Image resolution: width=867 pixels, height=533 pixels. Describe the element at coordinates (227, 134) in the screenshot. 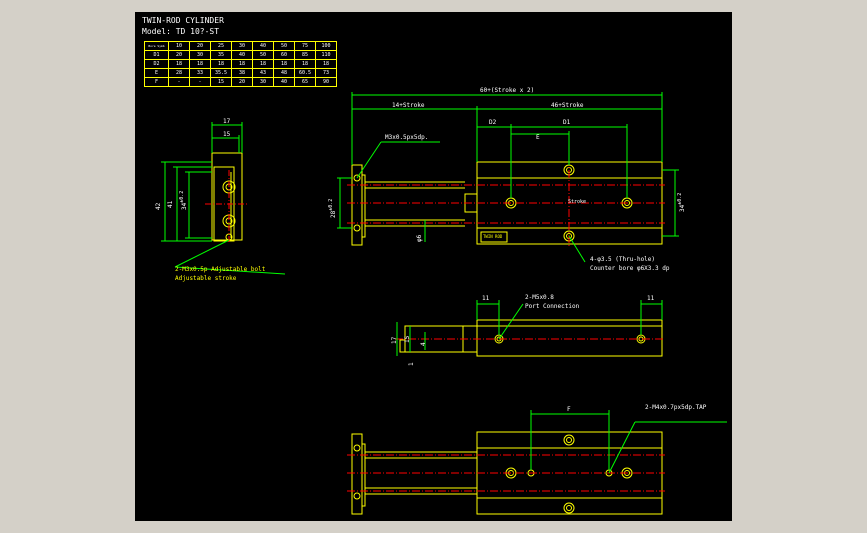

I see `dim-w15: 15` at that location.